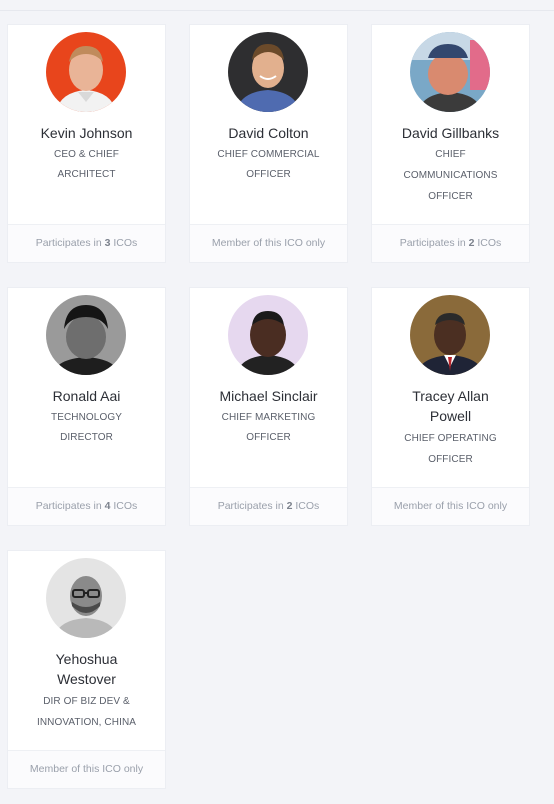  Describe the element at coordinates (450, 175) in the screenshot. I see `member-role: COMMUNICATIONS` at that location.